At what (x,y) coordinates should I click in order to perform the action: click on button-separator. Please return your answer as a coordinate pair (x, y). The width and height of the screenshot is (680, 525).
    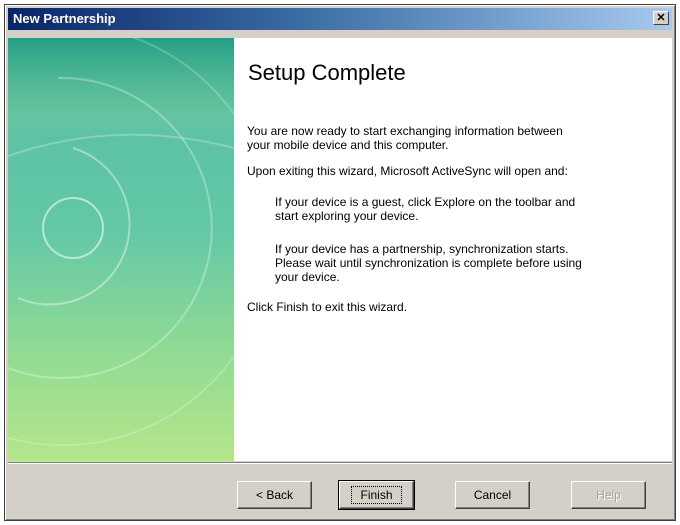
    Looking at the image, I should click on (340, 463).